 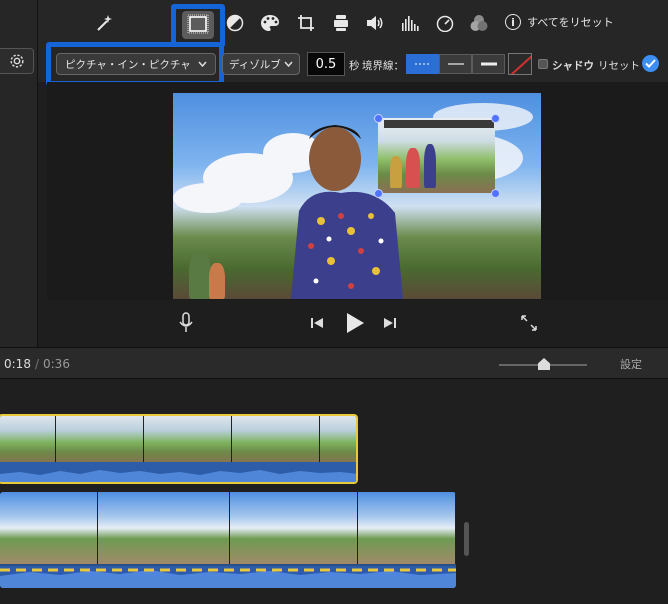 I want to click on border-thick-button, so click(x=488, y=64).